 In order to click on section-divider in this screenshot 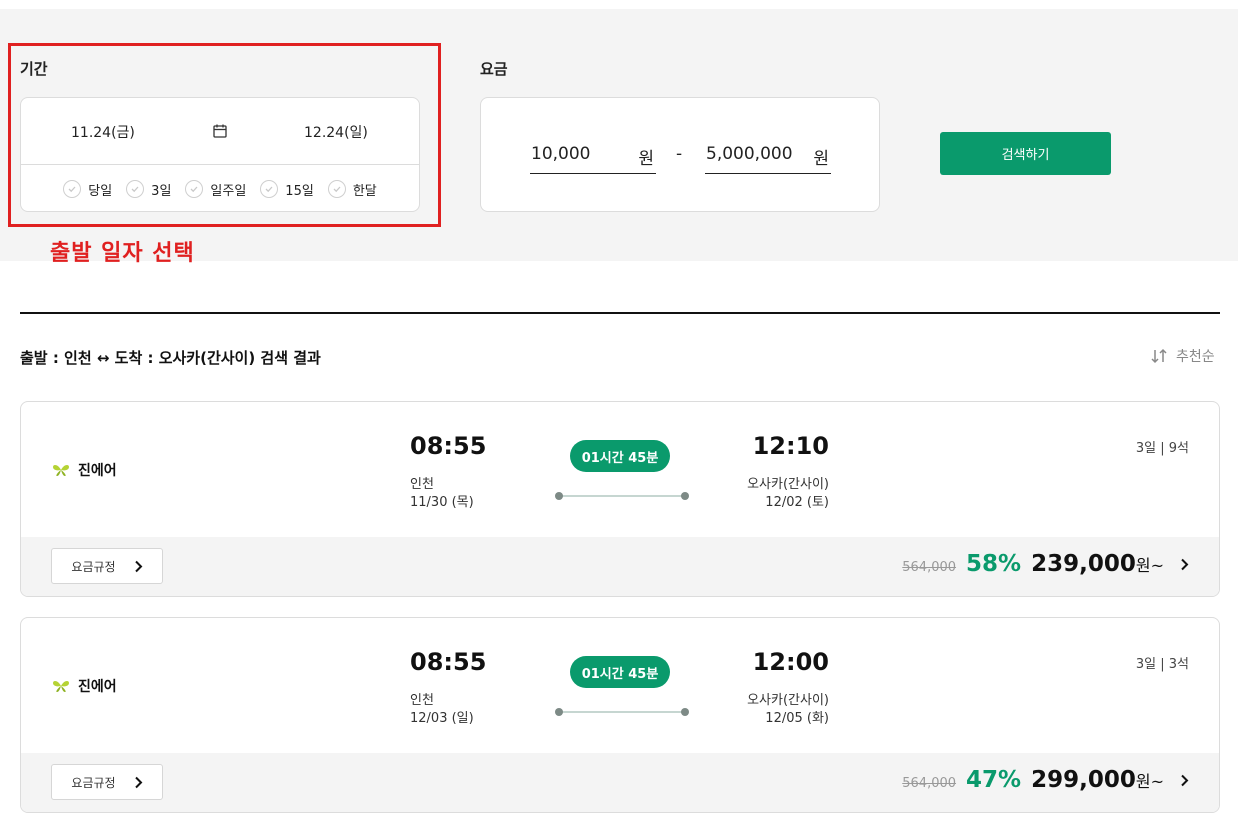, I will do `click(620, 313)`.